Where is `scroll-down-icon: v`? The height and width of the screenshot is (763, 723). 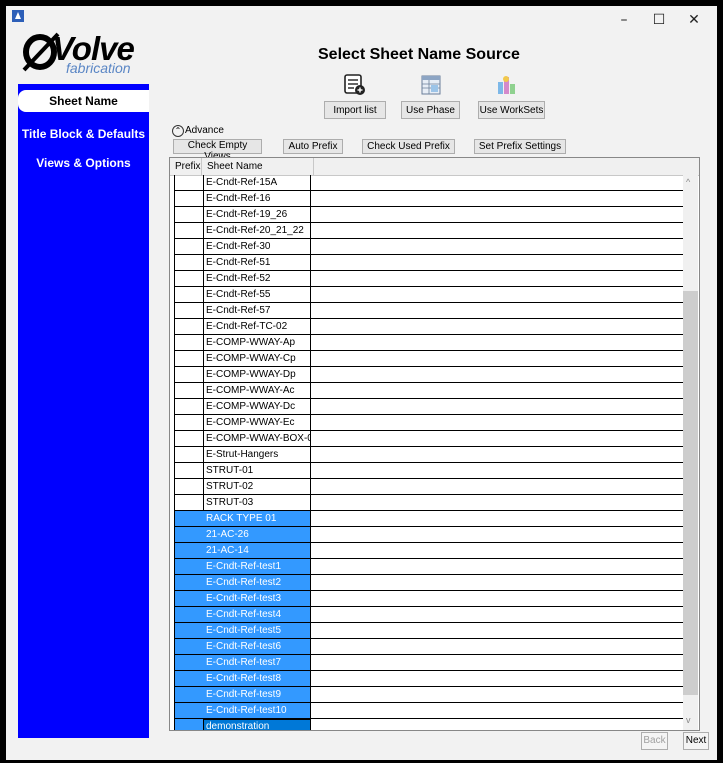
scroll-down-icon: v is located at coordinates (688, 720).